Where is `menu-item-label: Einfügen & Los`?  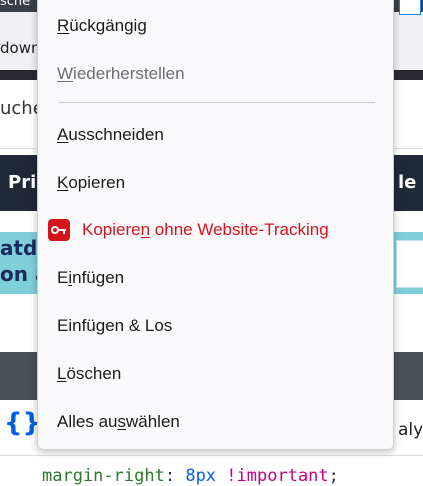
menu-item-label: Einfügen & Los is located at coordinates (115, 325).